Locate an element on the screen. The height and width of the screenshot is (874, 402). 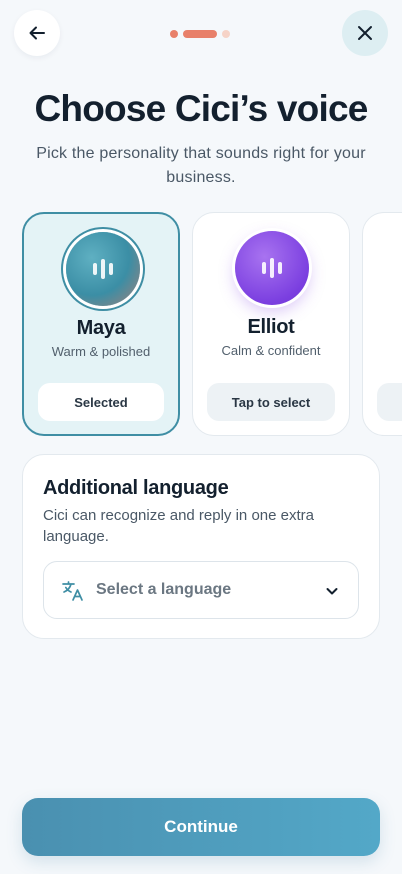
chevron-down-icon is located at coordinates (332, 591).